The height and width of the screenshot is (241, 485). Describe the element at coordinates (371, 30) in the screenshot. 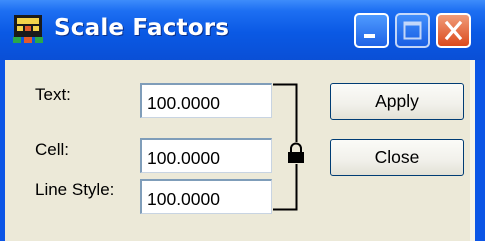

I see `minimize-button` at that location.